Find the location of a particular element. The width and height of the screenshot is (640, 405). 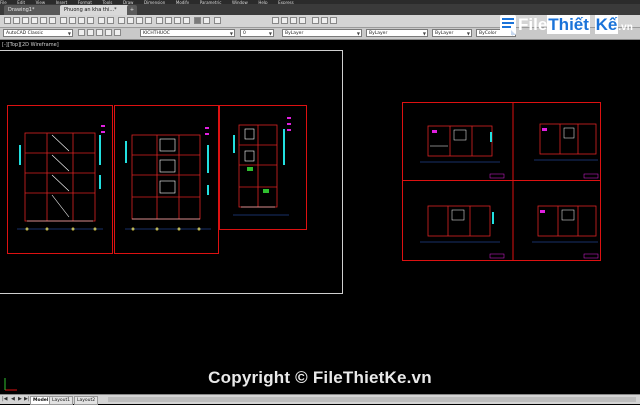

publish-icon is located at coordinates (52, 20).